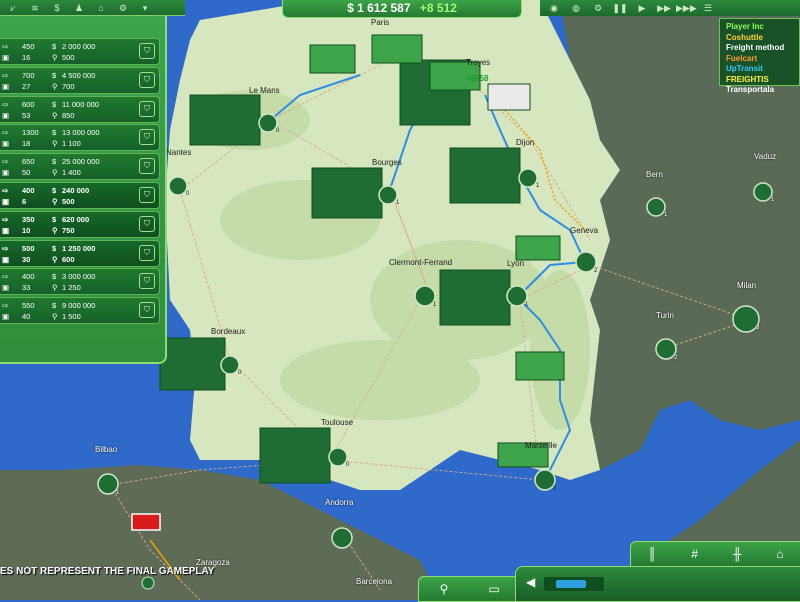 The width and height of the screenshot is (800, 602). Describe the element at coordinates (686, 8) in the screenshot. I see `fastest-icon: ▶▶▶` at that location.